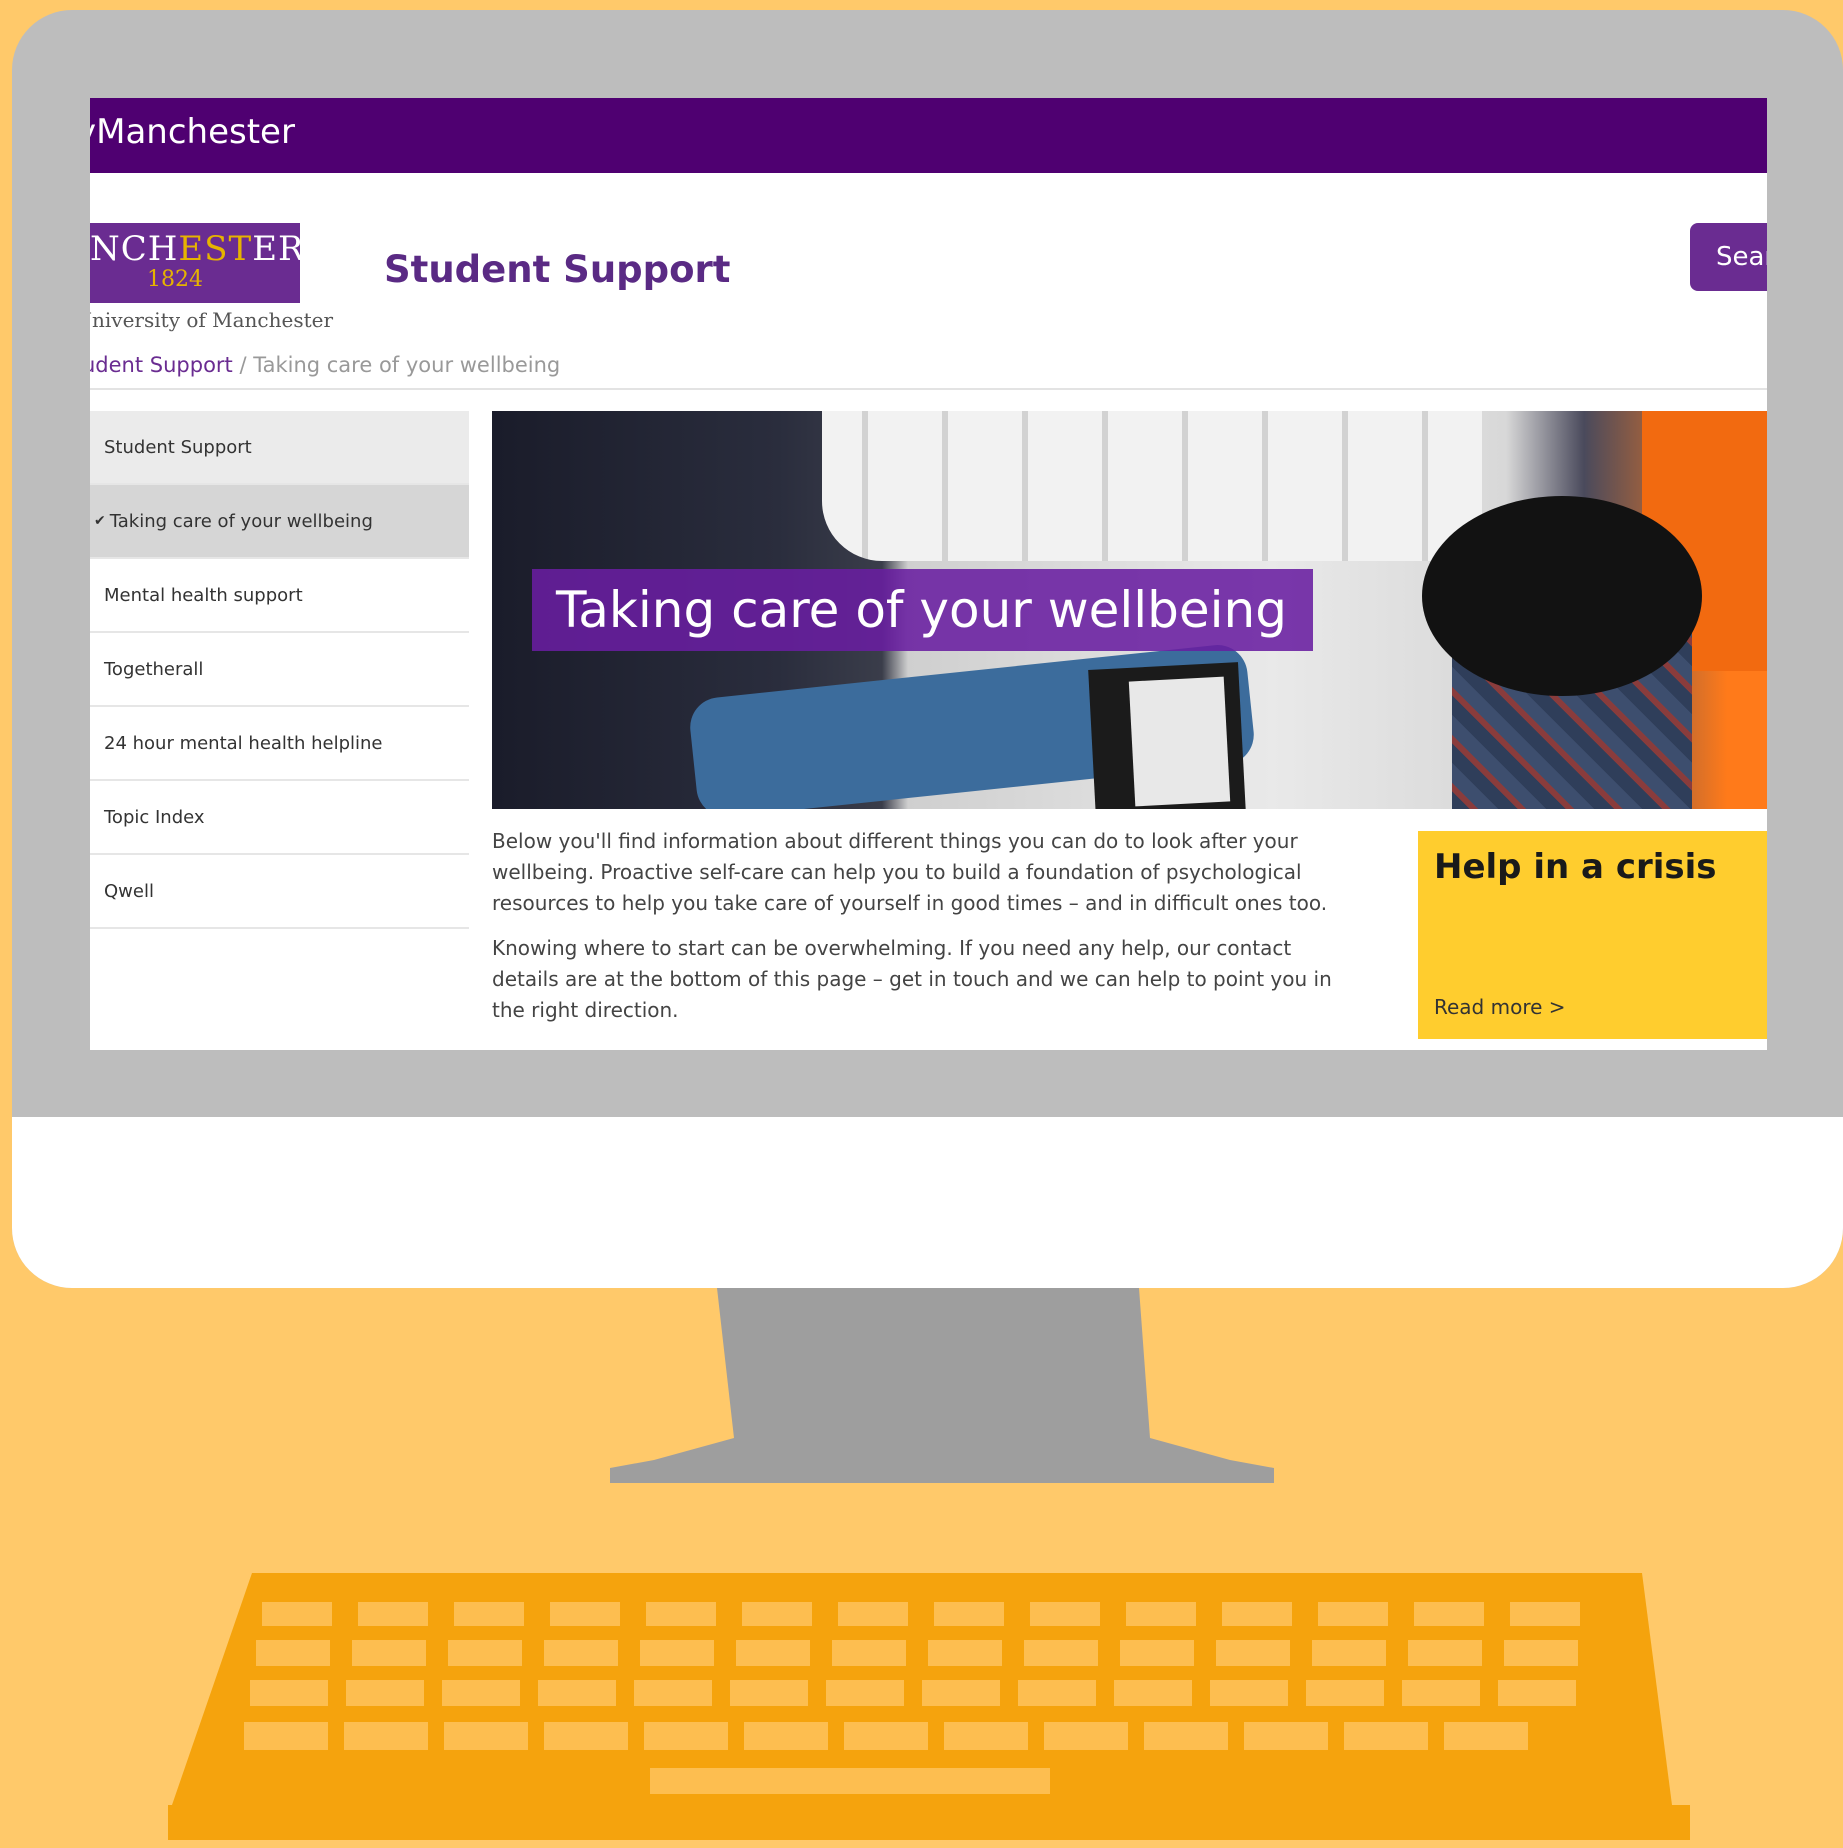  Describe the element at coordinates (154, 669) in the screenshot. I see `sidebar-item-label: Togetherall` at that location.